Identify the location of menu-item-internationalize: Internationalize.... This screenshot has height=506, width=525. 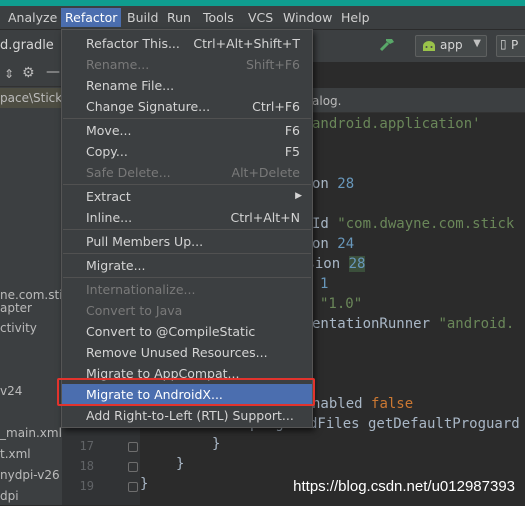
(187, 289).